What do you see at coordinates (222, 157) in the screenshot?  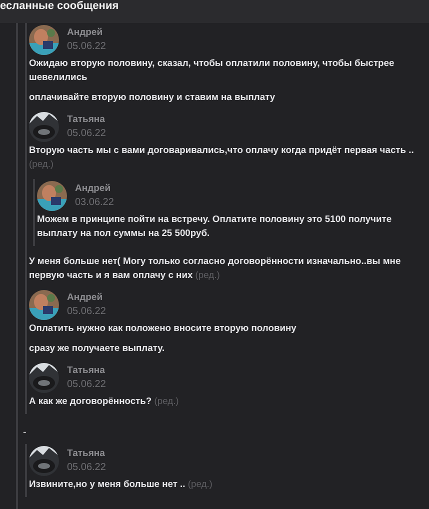 I see `message-text: Вторую часть мы с вами договаривались,что оплачу когда придёт первая часть .. (ред.)` at bounding box center [222, 157].